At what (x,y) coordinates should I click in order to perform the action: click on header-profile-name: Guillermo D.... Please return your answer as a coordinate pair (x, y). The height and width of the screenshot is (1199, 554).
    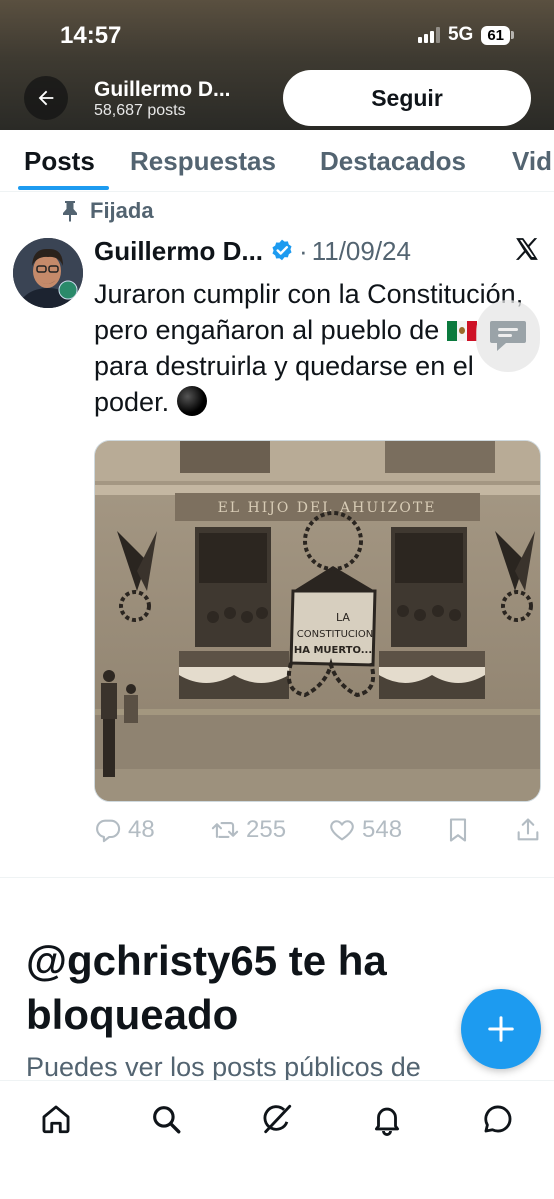
    Looking at the image, I should click on (162, 89).